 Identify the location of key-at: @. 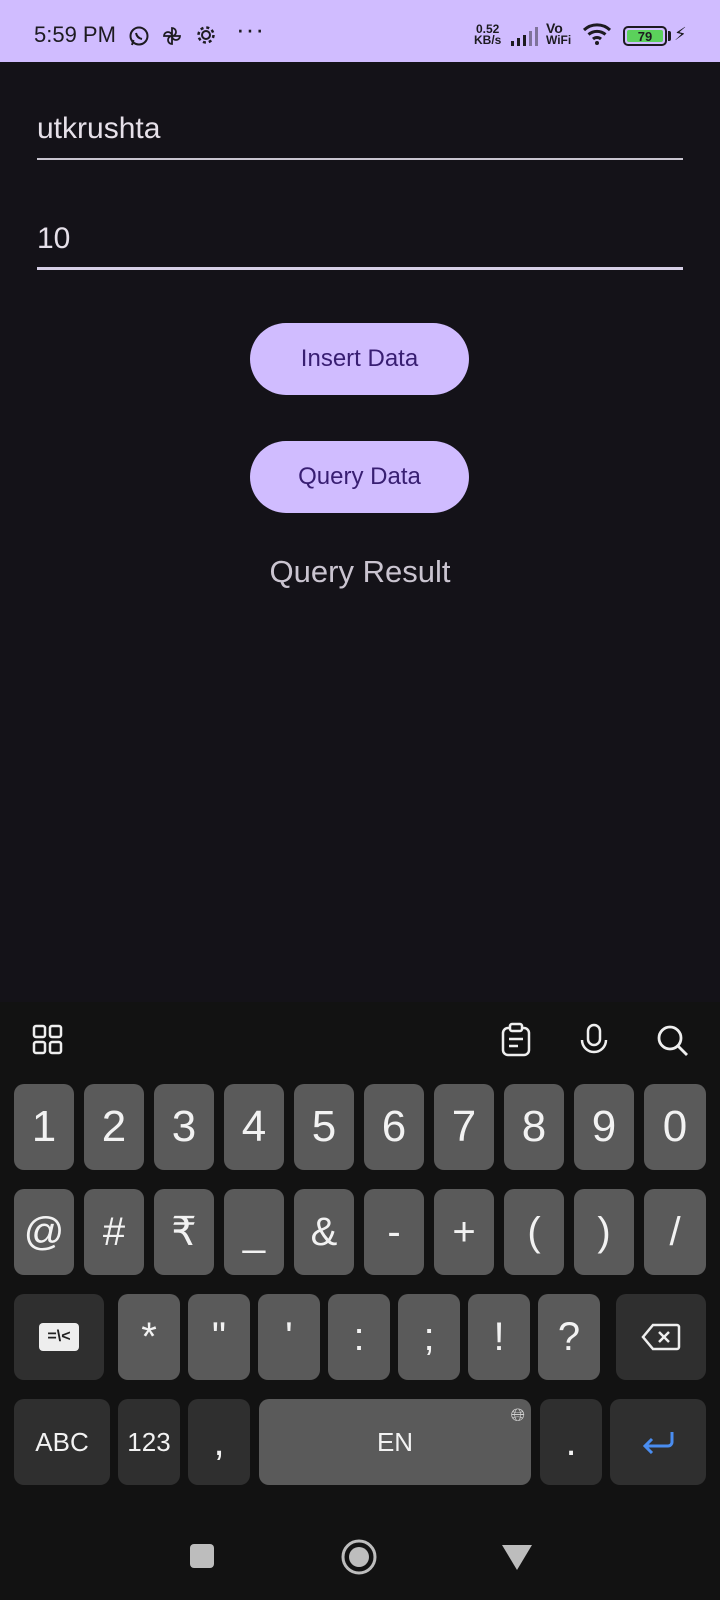
(44, 1232).